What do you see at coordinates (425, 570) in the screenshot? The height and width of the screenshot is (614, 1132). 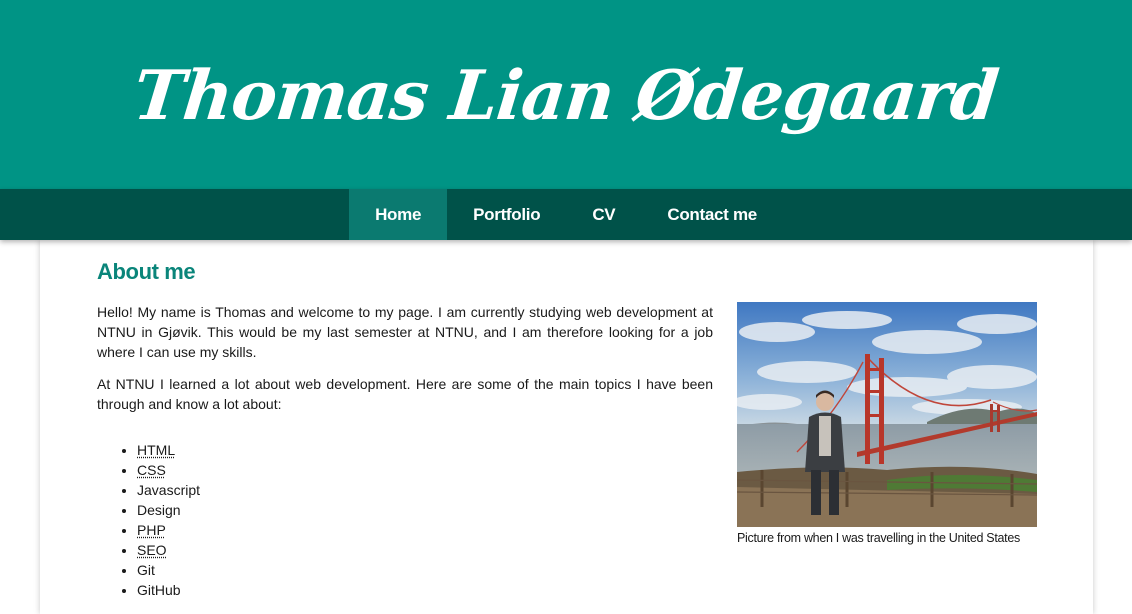 I see `list-item: Git` at bounding box center [425, 570].